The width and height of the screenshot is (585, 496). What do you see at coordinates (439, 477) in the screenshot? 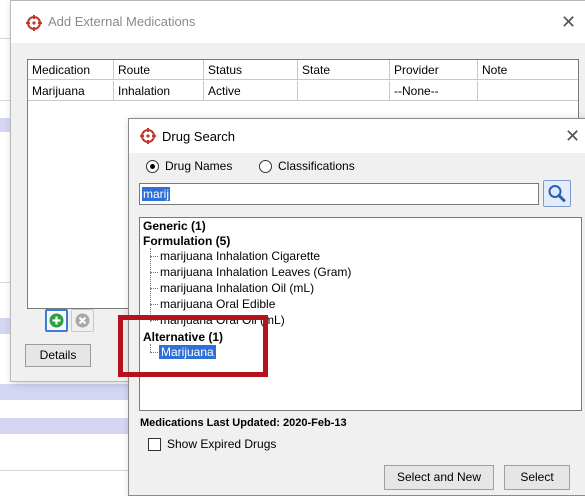
I see `select-and-new-button: Select and New` at bounding box center [439, 477].